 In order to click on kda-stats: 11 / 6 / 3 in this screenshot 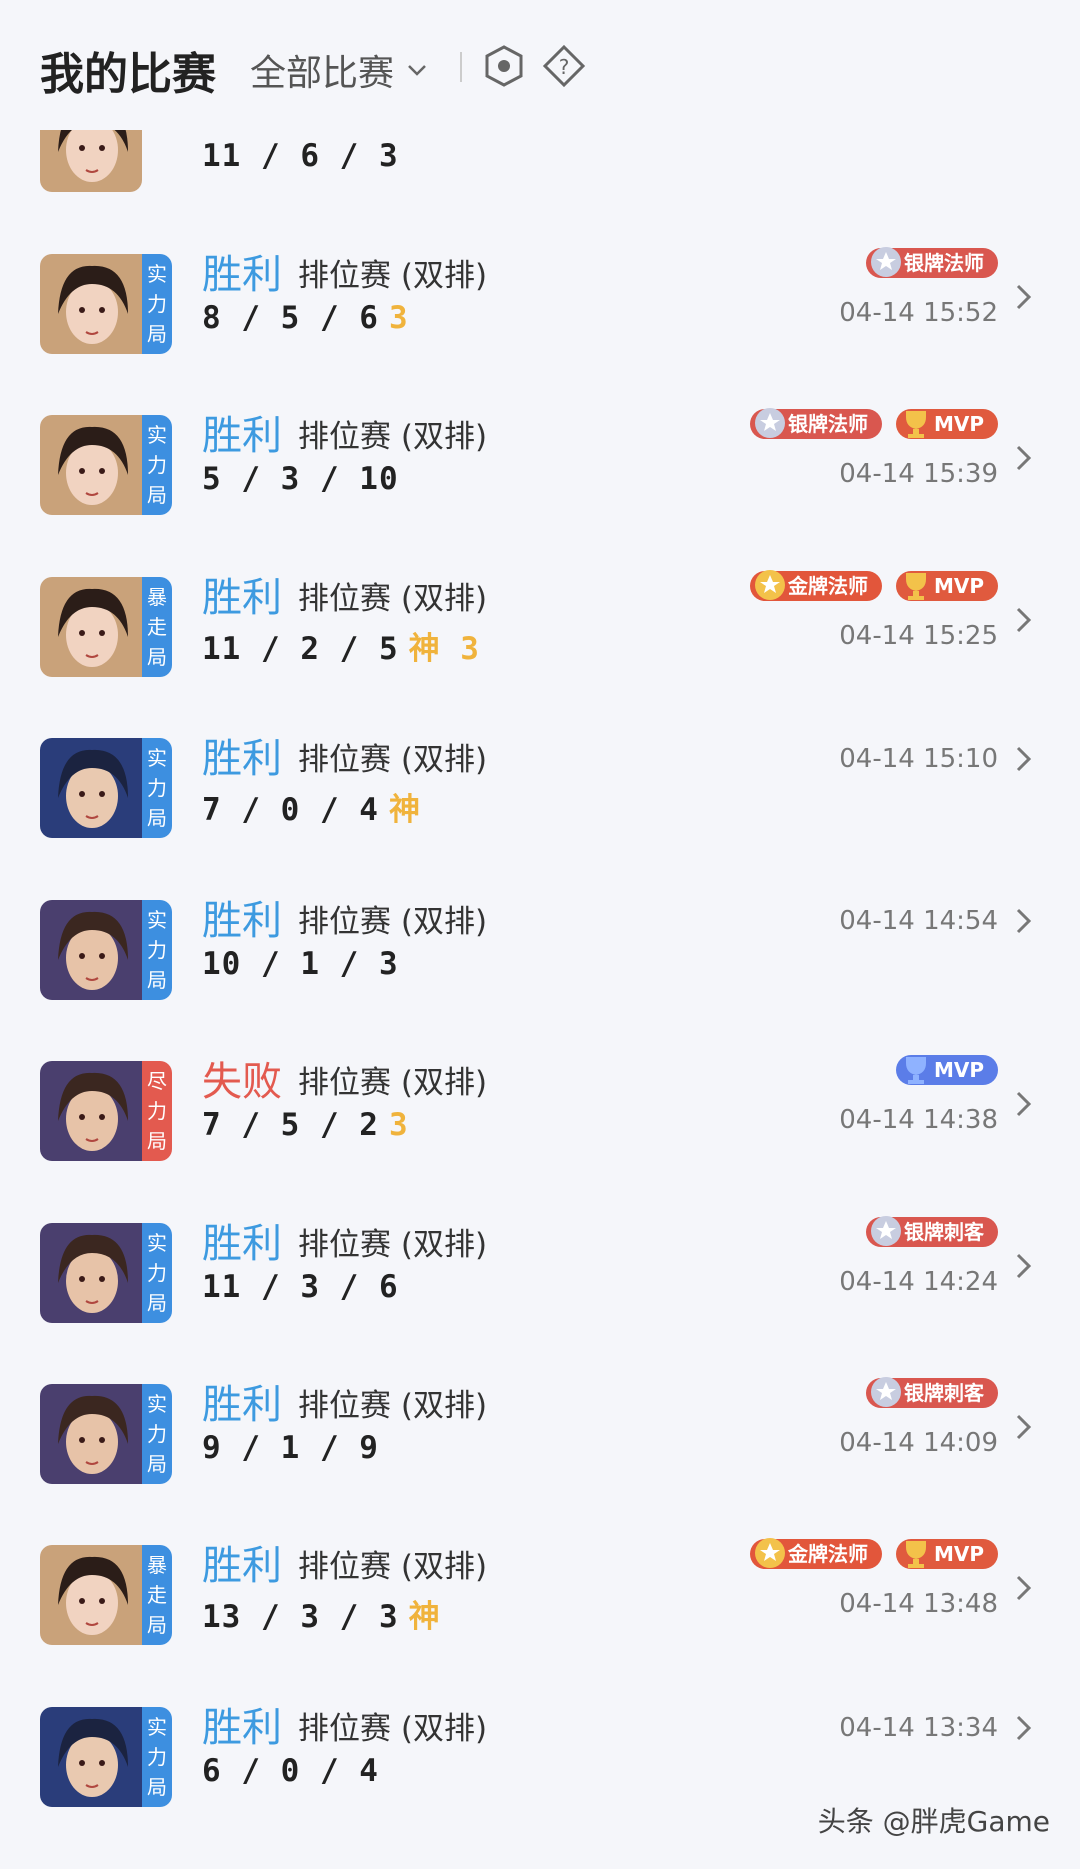, I will do `click(305, 156)`.